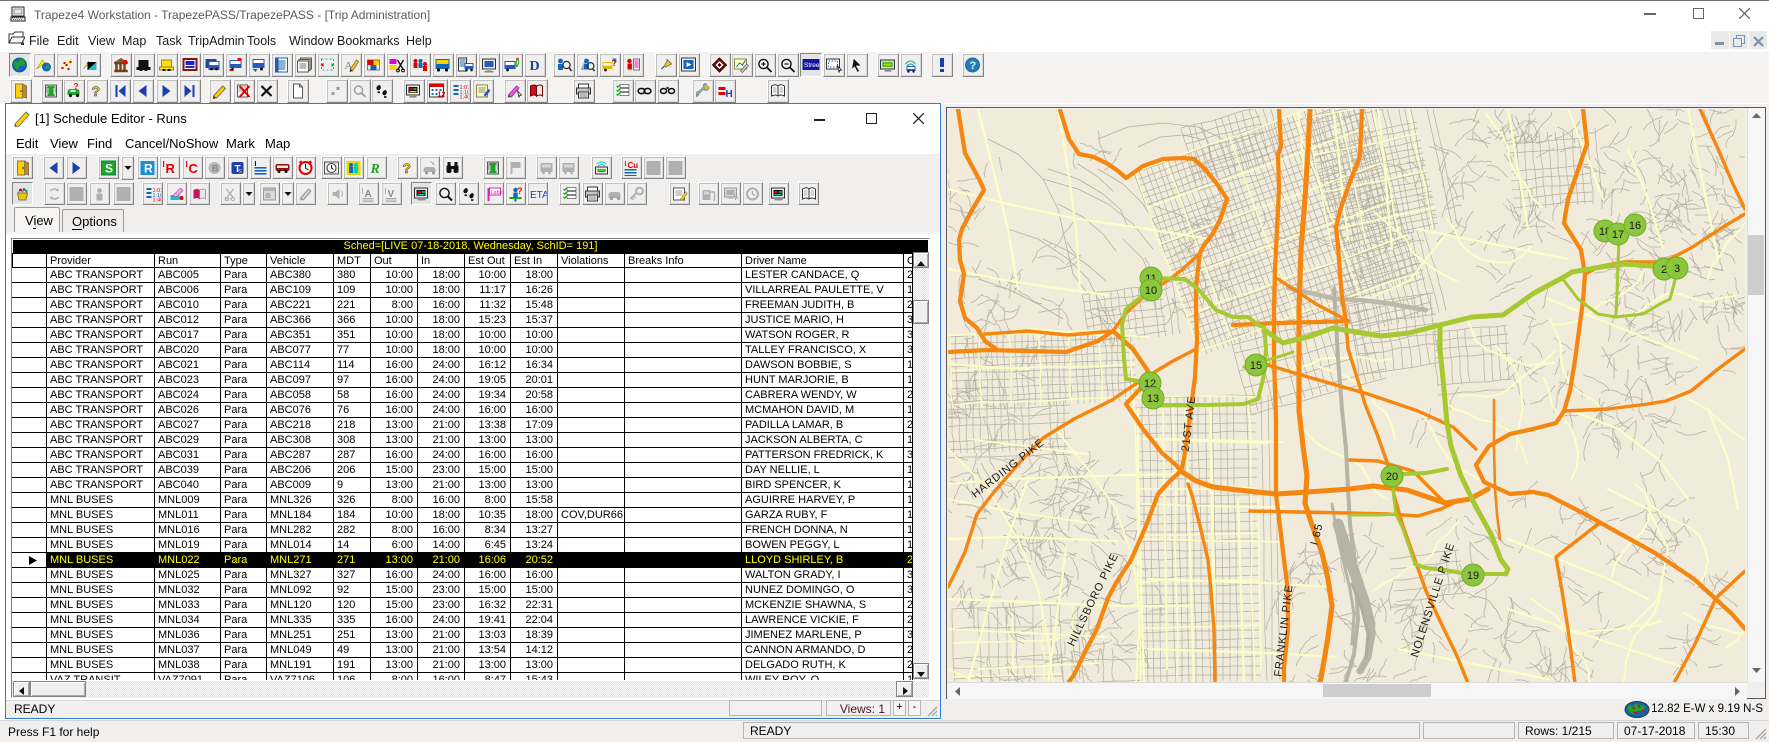 This screenshot has height=742, width=1769. What do you see at coordinates (1618, 235) in the screenshot?
I see `svg-text: 17` at bounding box center [1618, 235].